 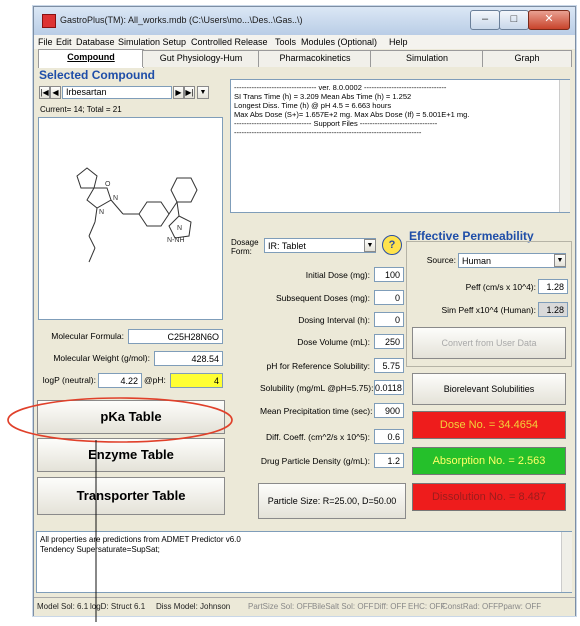 I want to click on annotation-ellipse, so click(x=120, y=420).